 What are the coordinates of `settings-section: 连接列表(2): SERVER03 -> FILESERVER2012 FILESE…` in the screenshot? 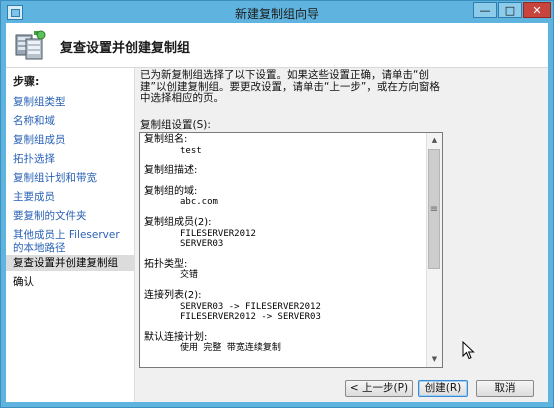 It's located at (286, 306).